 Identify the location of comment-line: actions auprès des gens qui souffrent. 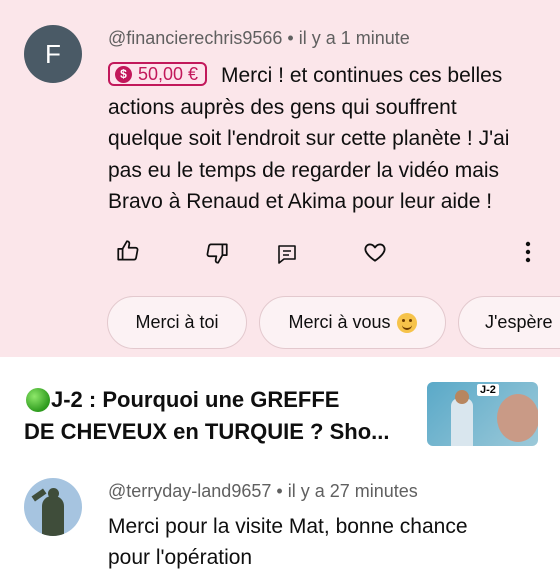
(282, 107).